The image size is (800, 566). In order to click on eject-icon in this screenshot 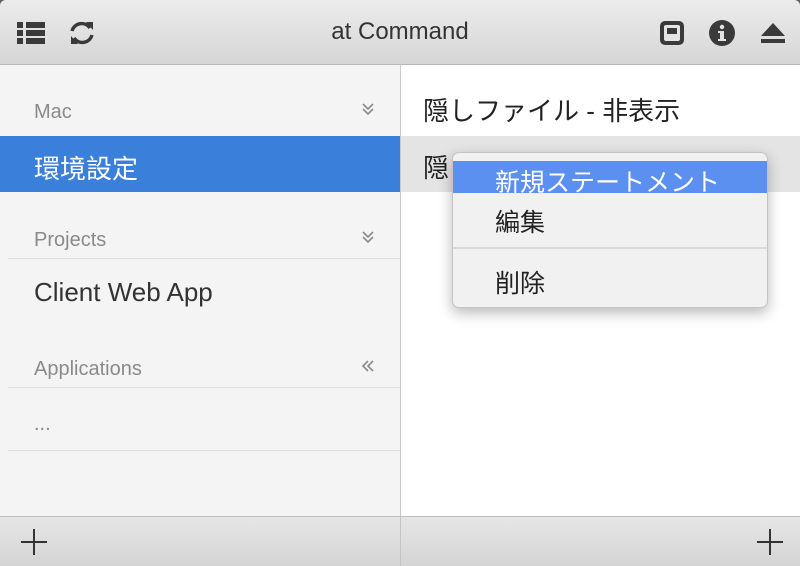, I will do `click(773, 33)`.